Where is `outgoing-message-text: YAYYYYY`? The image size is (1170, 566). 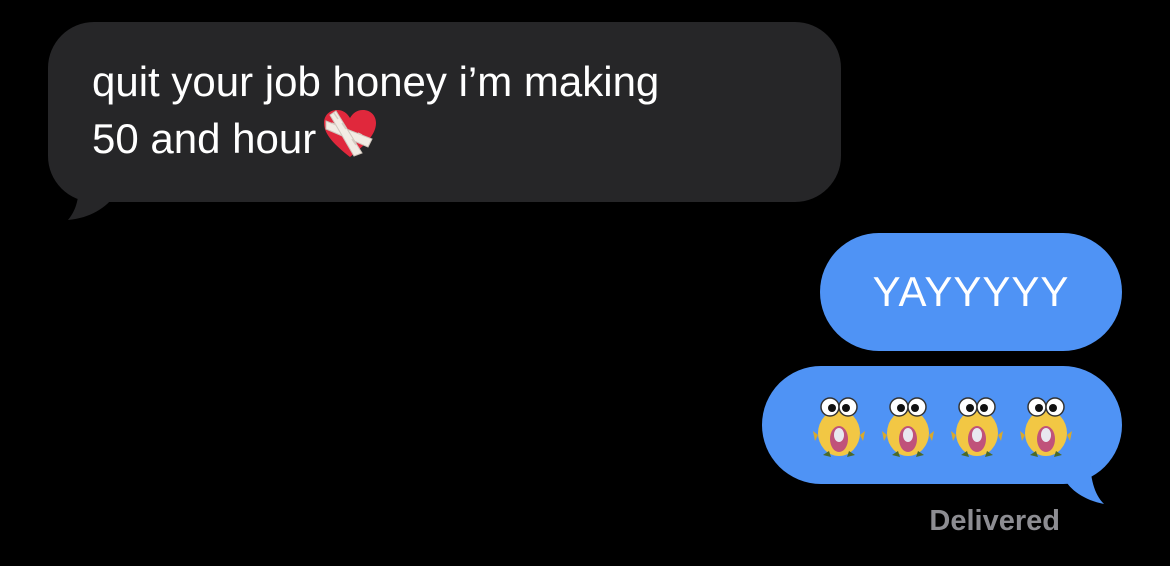 outgoing-message-text: YAYYYYY is located at coordinates (971, 291).